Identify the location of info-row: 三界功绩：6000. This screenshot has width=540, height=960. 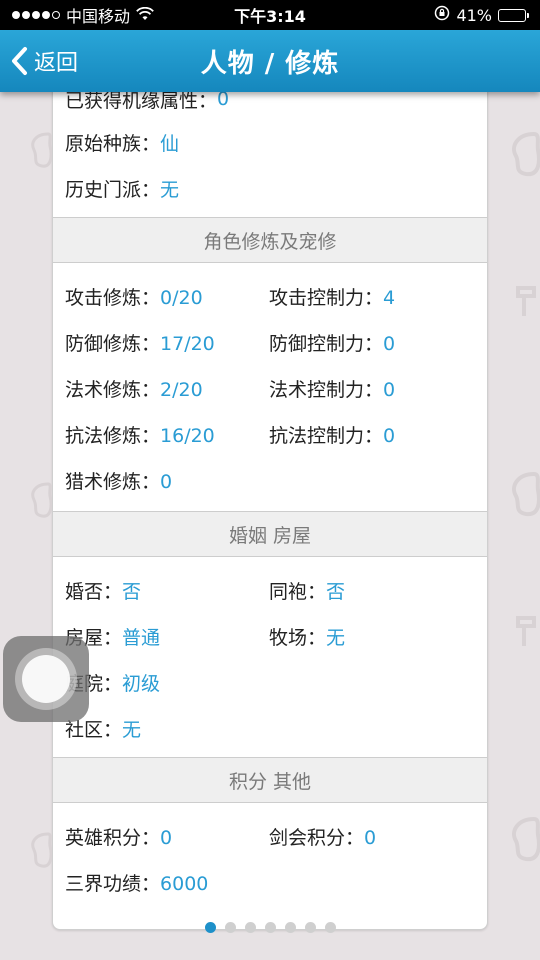
(270, 882).